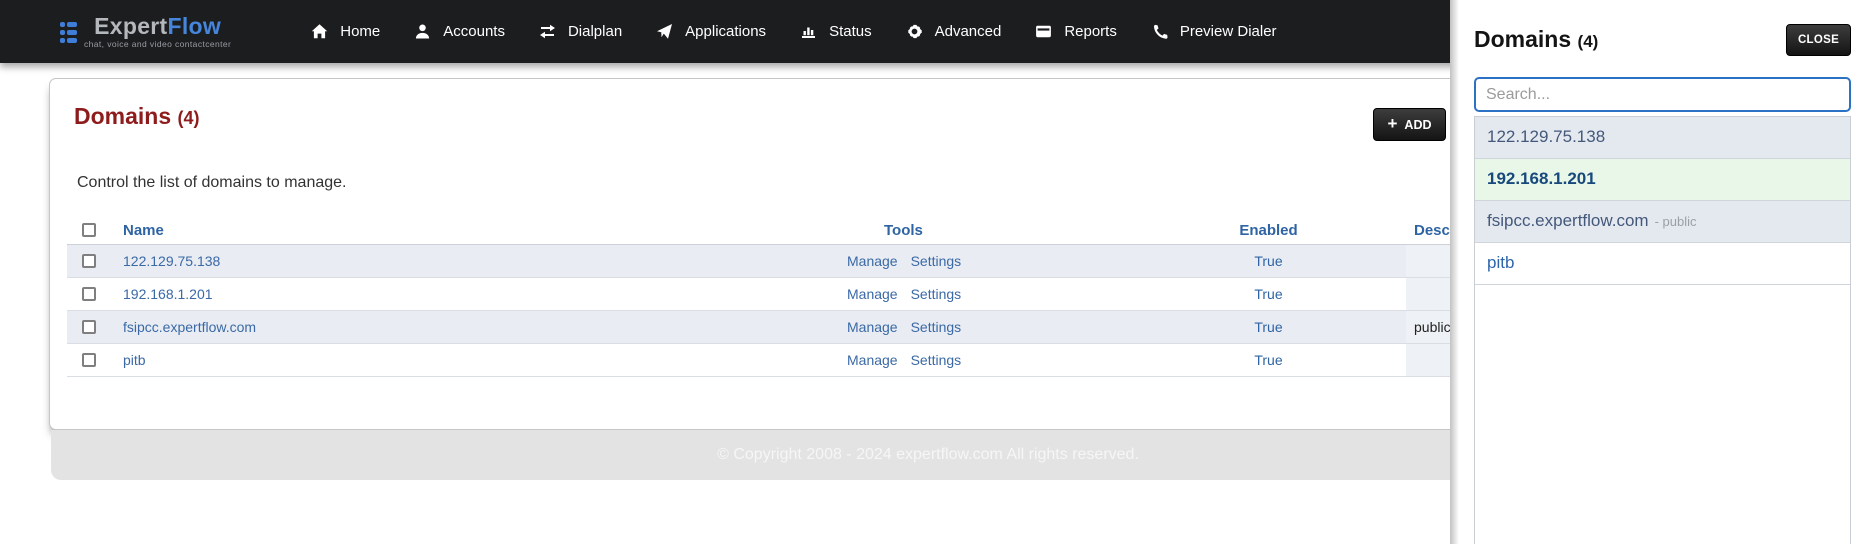 This screenshot has height=544, width=1856. I want to click on drive-icon, so click(1044, 31).